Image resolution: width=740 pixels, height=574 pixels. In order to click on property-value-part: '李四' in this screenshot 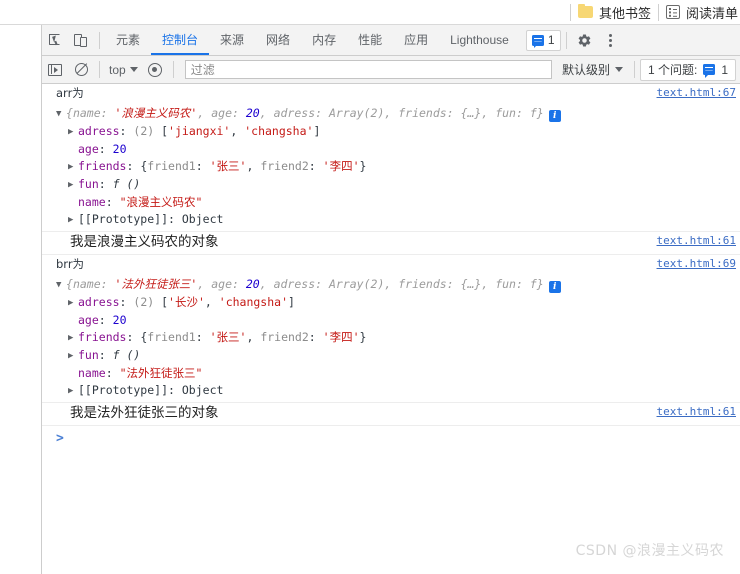, I will do `click(341, 166)`.